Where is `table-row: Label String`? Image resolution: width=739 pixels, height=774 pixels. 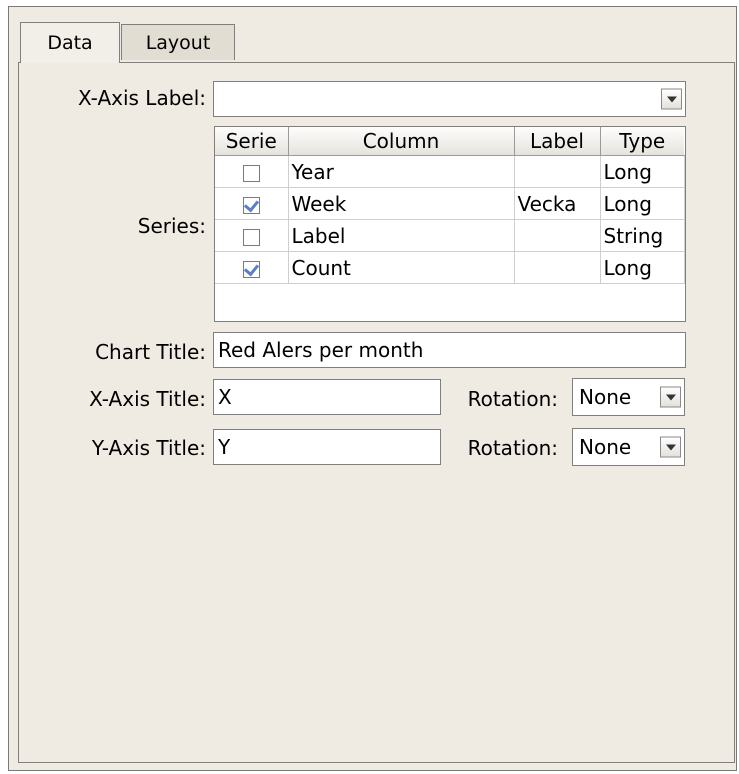
table-row: Label String is located at coordinates (450, 235).